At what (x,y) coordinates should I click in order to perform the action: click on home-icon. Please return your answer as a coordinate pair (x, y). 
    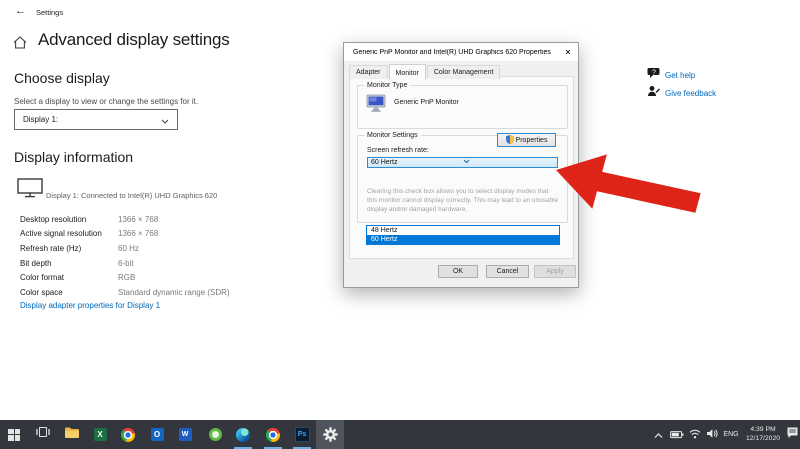
    Looking at the image, I should click on (20, 45).